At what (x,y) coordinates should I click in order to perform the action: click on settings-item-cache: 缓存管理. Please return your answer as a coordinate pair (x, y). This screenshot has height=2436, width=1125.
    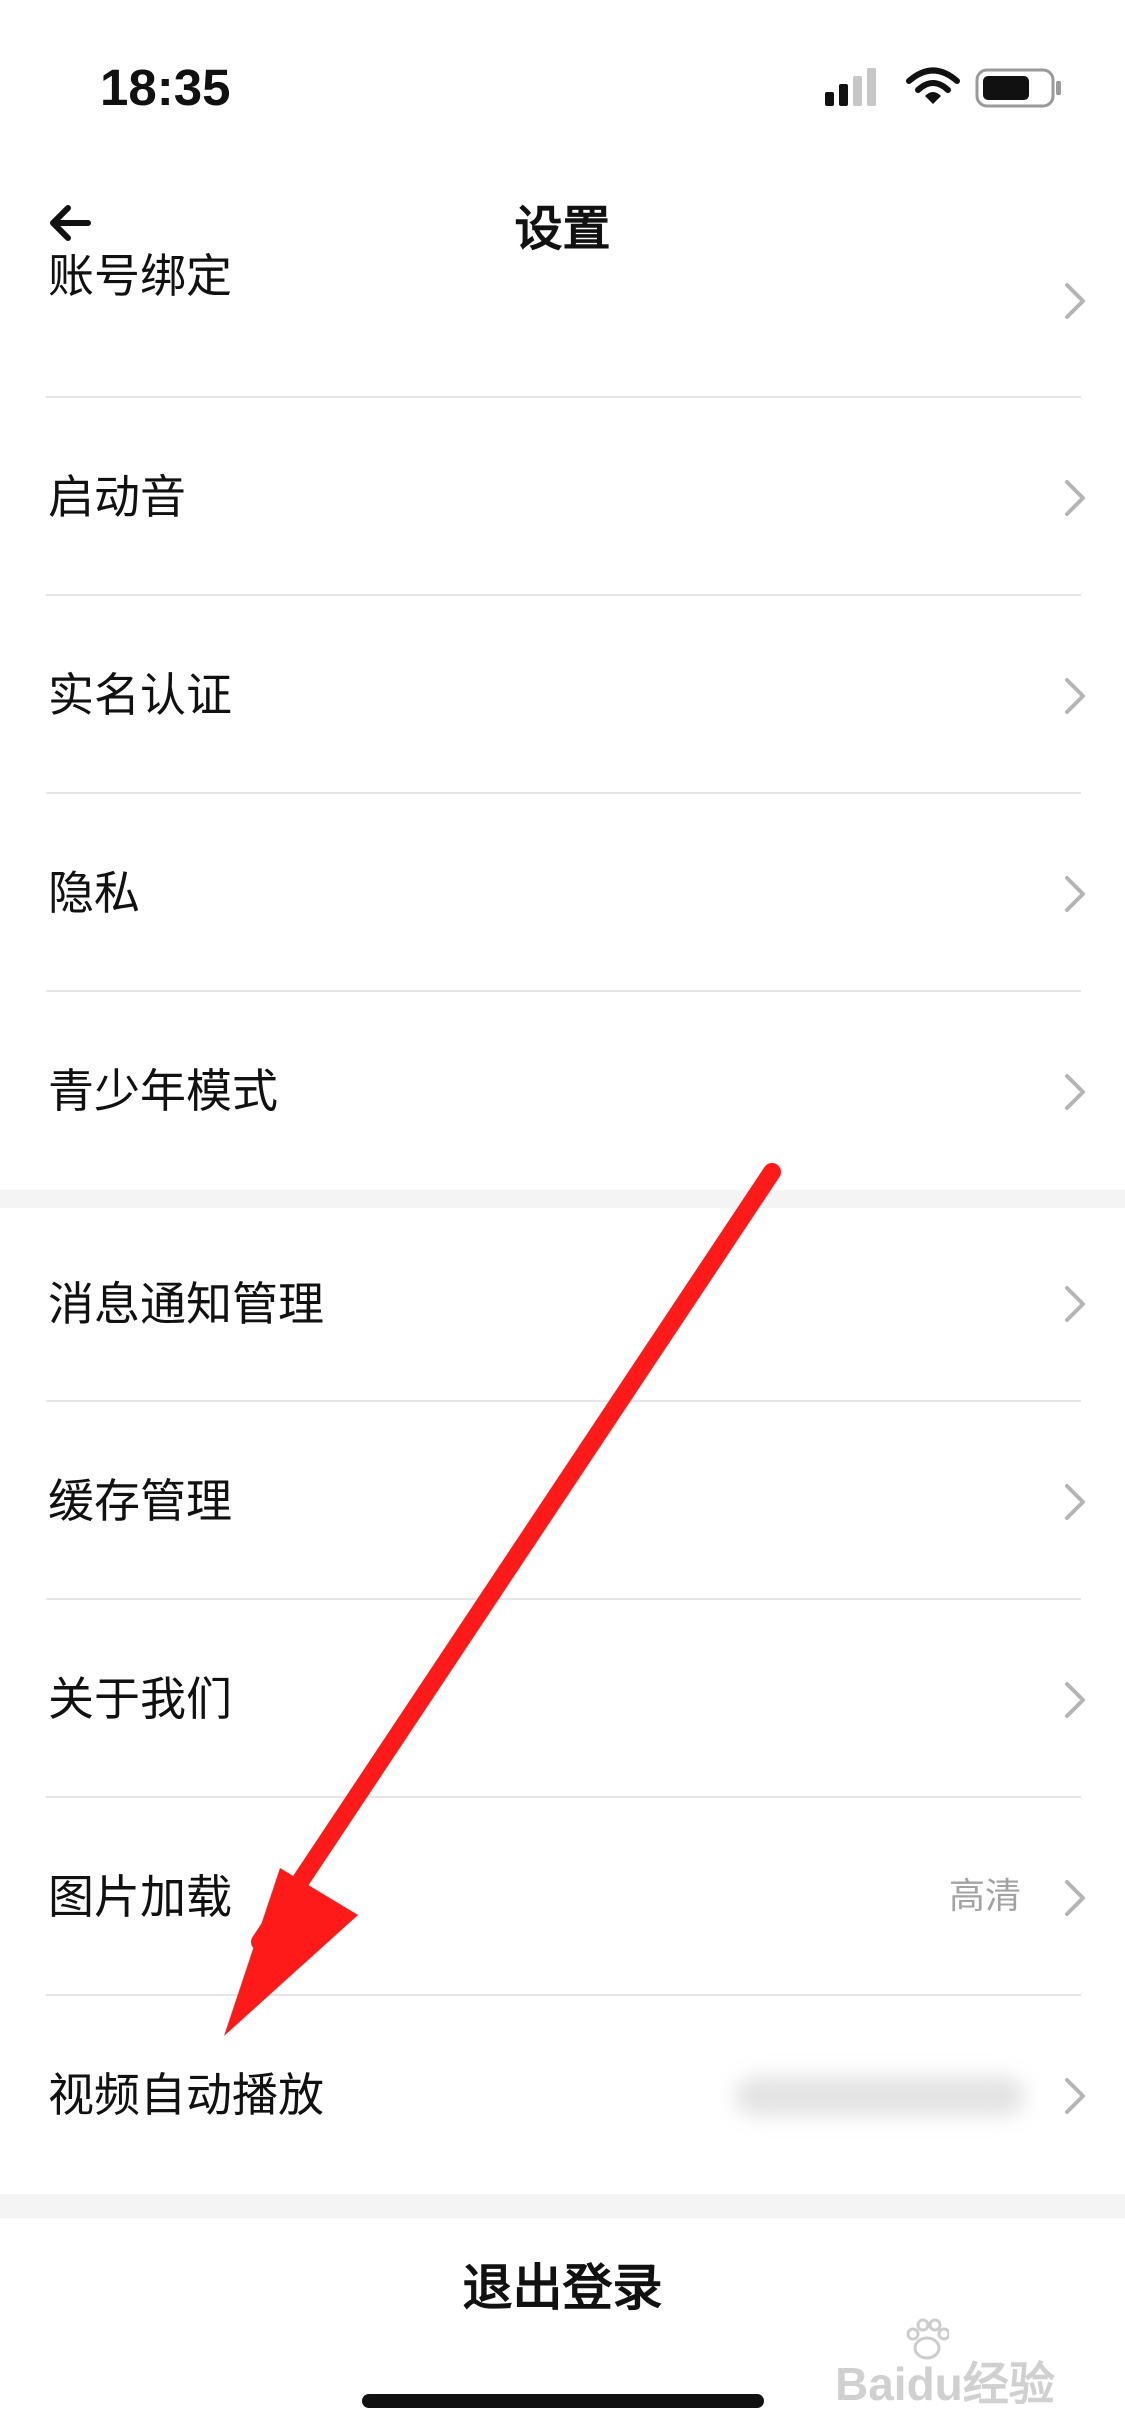
    Looking at the image, I should click on (562, 1501).